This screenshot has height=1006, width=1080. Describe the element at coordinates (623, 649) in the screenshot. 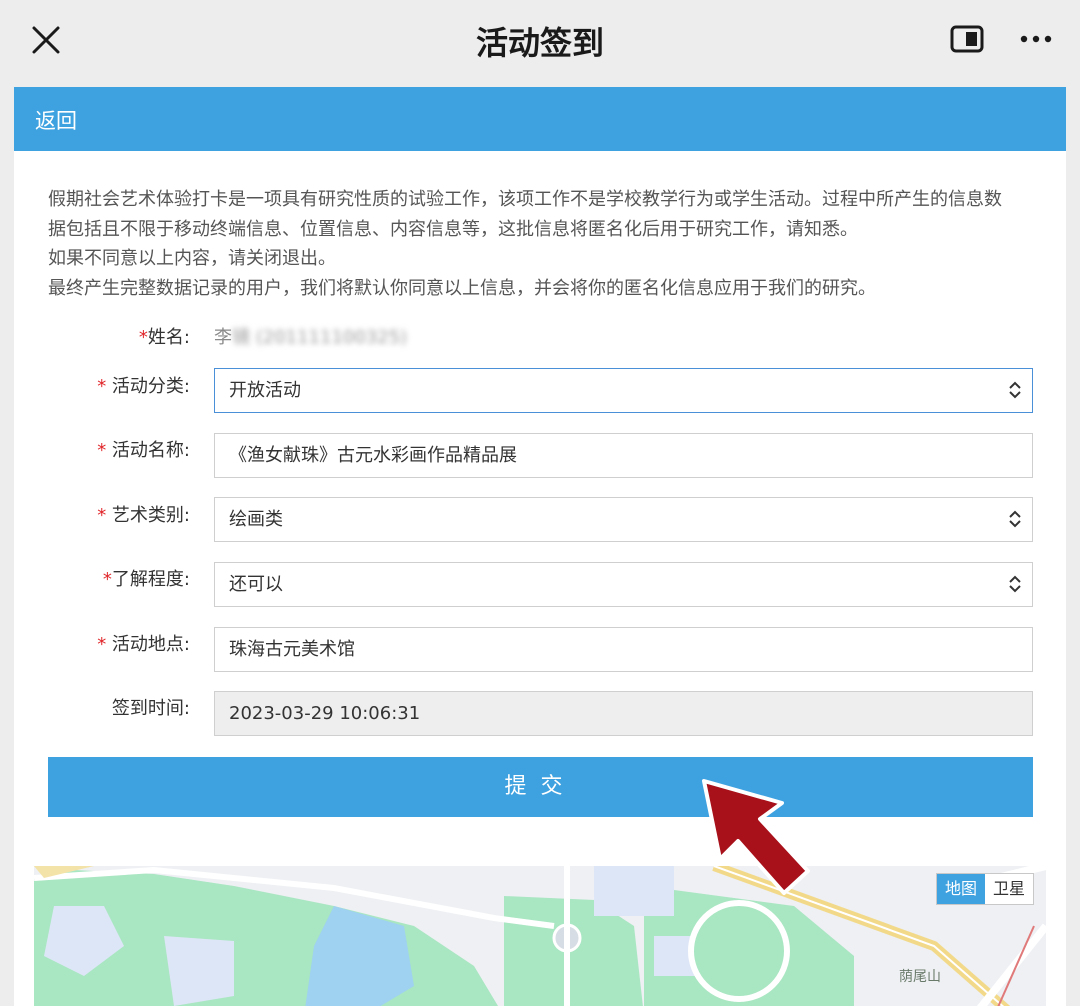

I see `location-input: 珠海古元美术馆` at that location.